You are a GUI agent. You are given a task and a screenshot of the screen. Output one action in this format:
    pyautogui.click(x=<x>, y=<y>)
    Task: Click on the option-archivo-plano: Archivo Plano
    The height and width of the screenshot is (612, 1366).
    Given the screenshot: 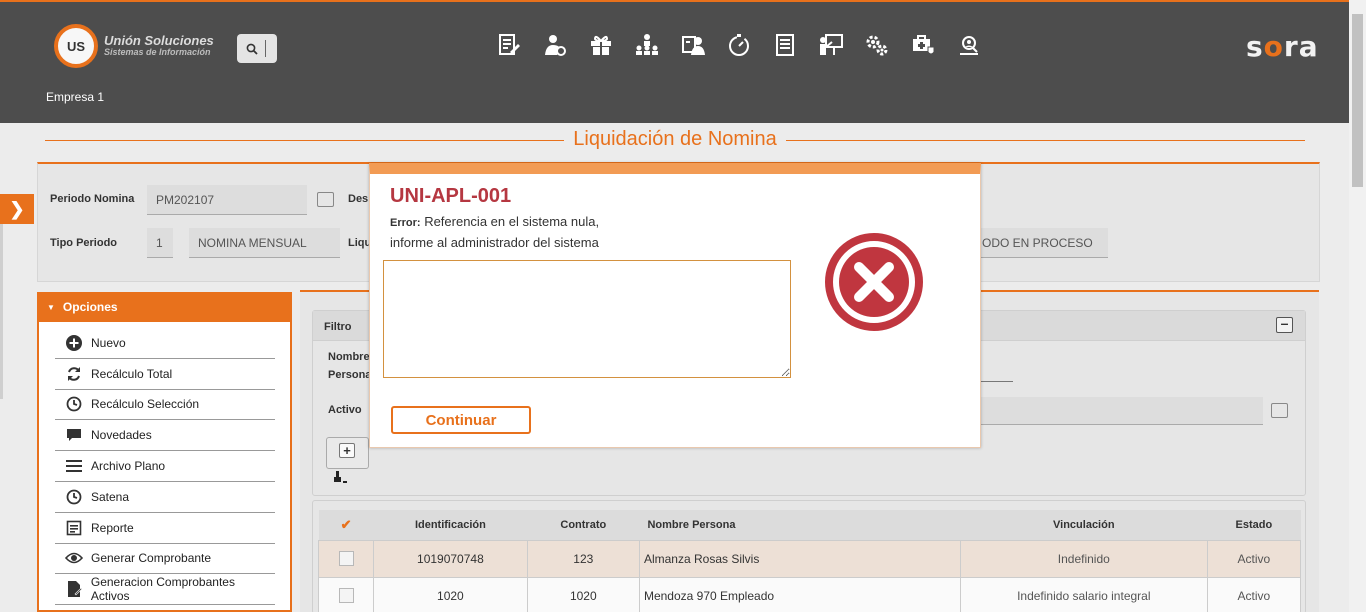 What is the action you would take?
    pyautogui.click(x=165, y=466)
    